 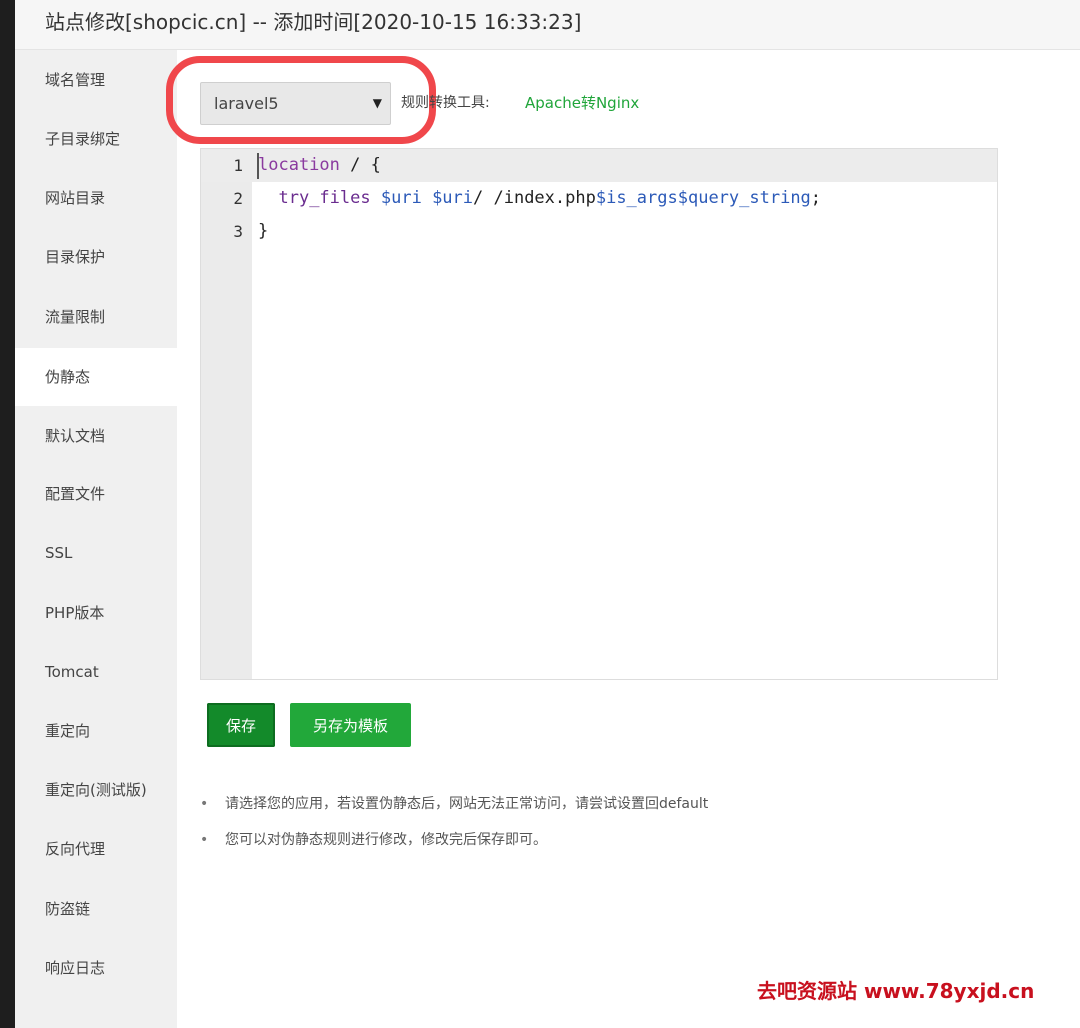 I want to click on sidebar-item-redirect: 重定向, so click(x=96, y=731).